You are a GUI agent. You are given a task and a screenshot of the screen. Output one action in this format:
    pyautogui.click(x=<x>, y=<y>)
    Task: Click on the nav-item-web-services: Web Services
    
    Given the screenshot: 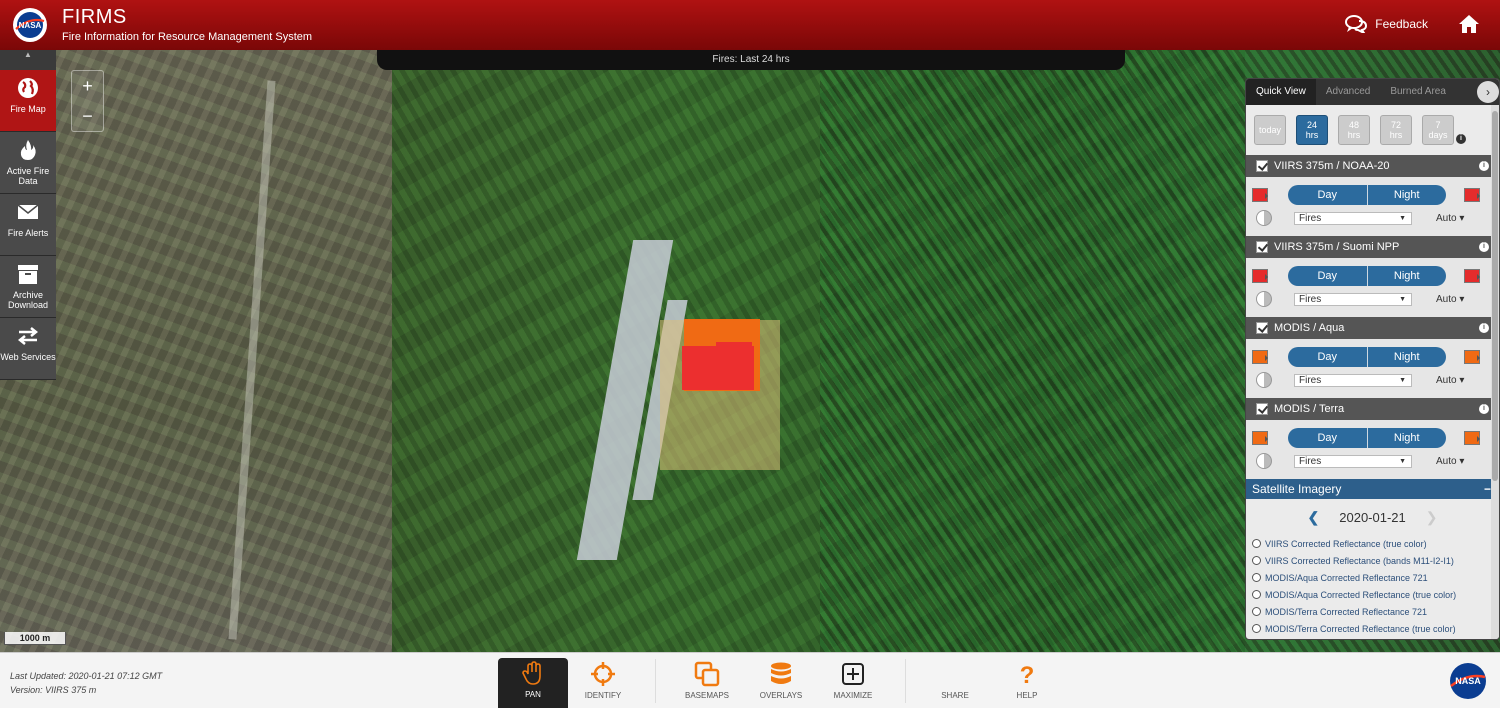 What is the action you would take?
    pyautogui.click(x=28, y=349)
    